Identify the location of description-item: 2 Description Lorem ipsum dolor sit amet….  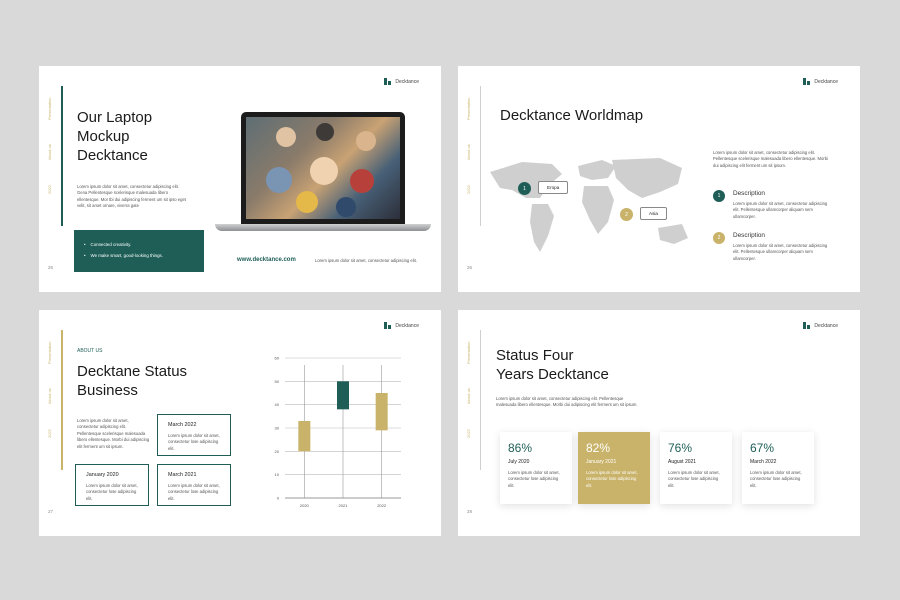
(771, 247).